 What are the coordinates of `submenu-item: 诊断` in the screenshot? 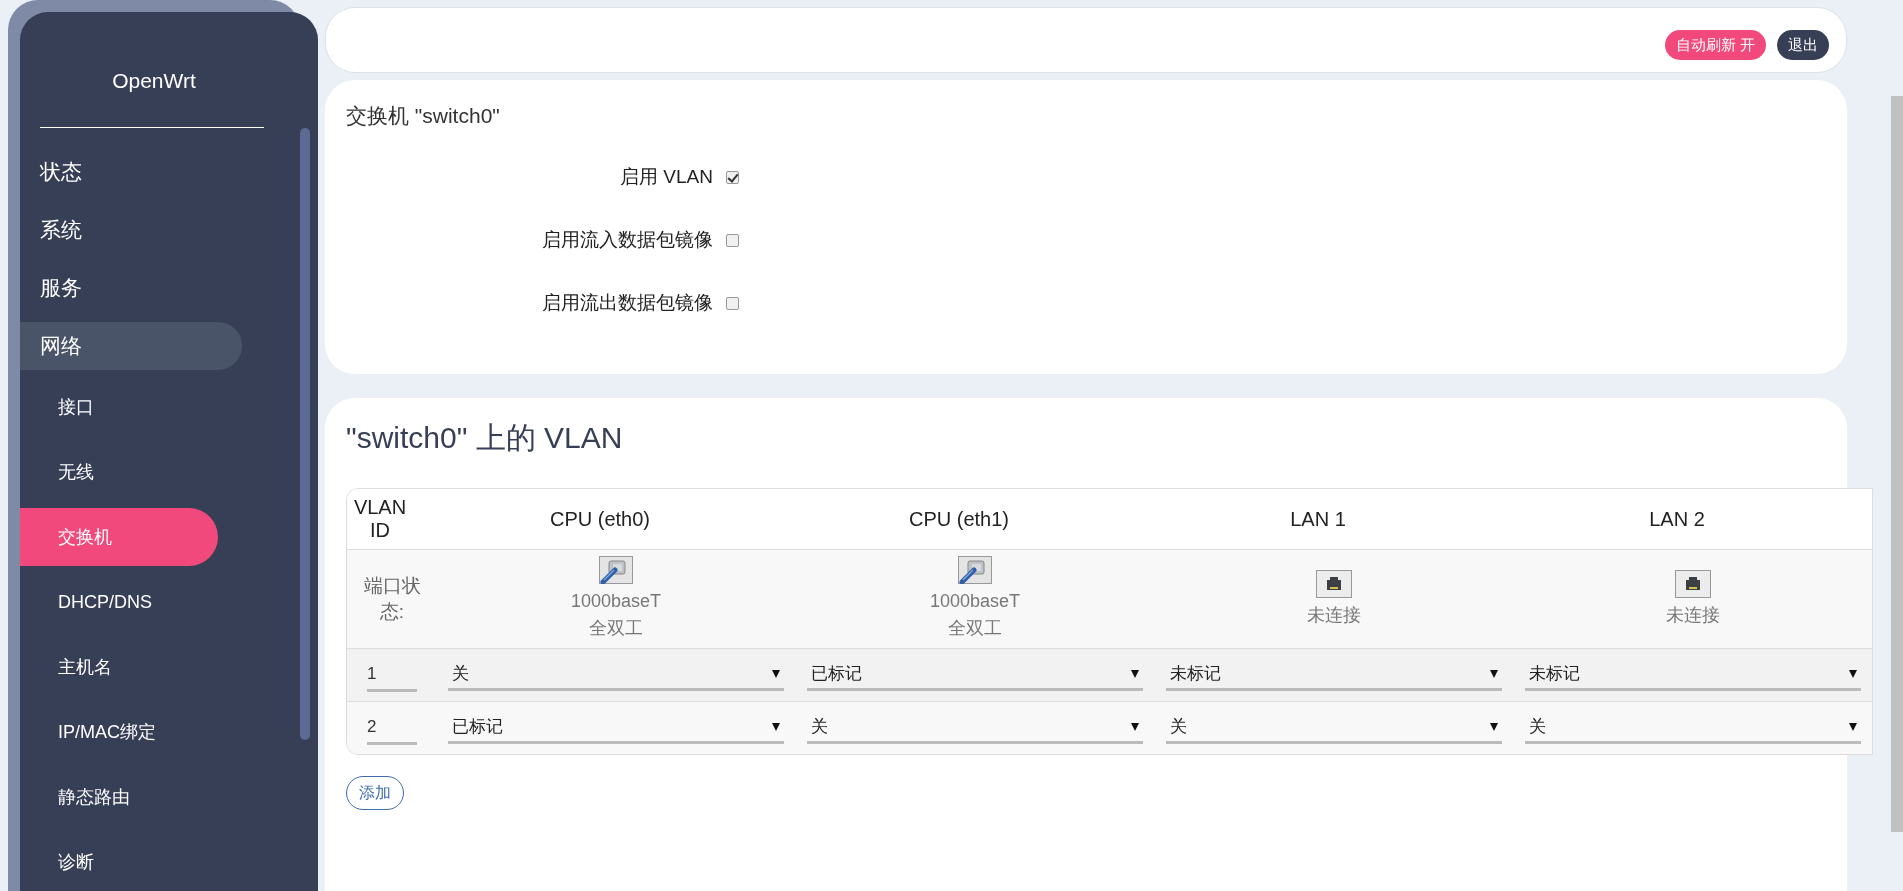 It's located at (119, 860).